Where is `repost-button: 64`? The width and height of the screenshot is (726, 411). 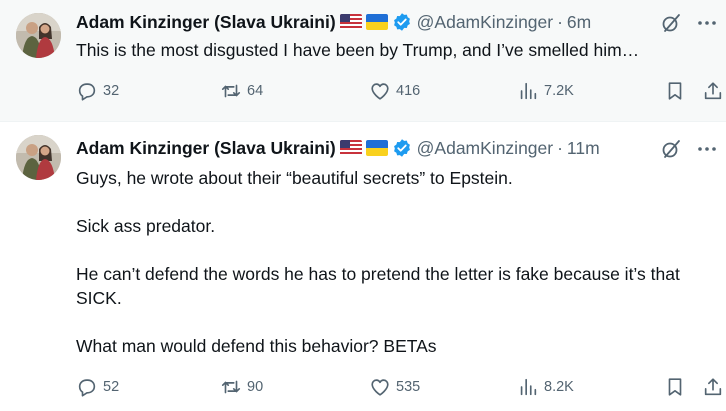
repost-button: 64 is located at coordinates (241, 91).